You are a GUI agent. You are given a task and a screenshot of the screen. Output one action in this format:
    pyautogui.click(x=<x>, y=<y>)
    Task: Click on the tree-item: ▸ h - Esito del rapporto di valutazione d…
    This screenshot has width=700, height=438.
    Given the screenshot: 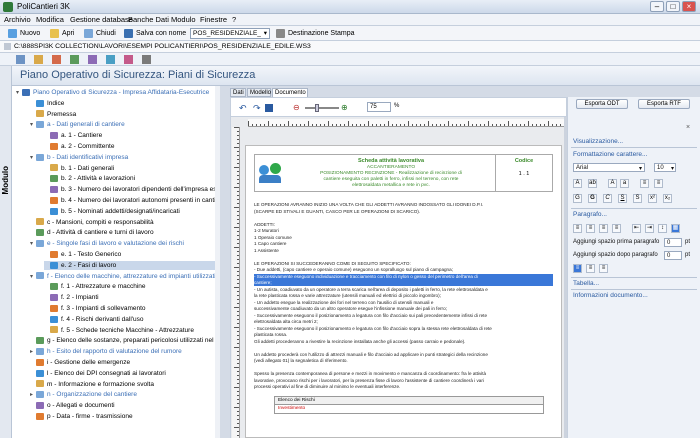 What is the action you would take?
    pyautogui.click(x=122, y=351)
    